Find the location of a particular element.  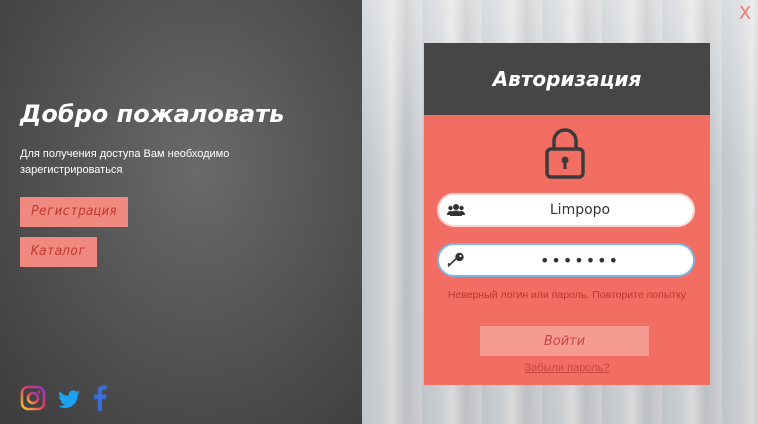

login-button: Войти is located at coordinates (564, 341).